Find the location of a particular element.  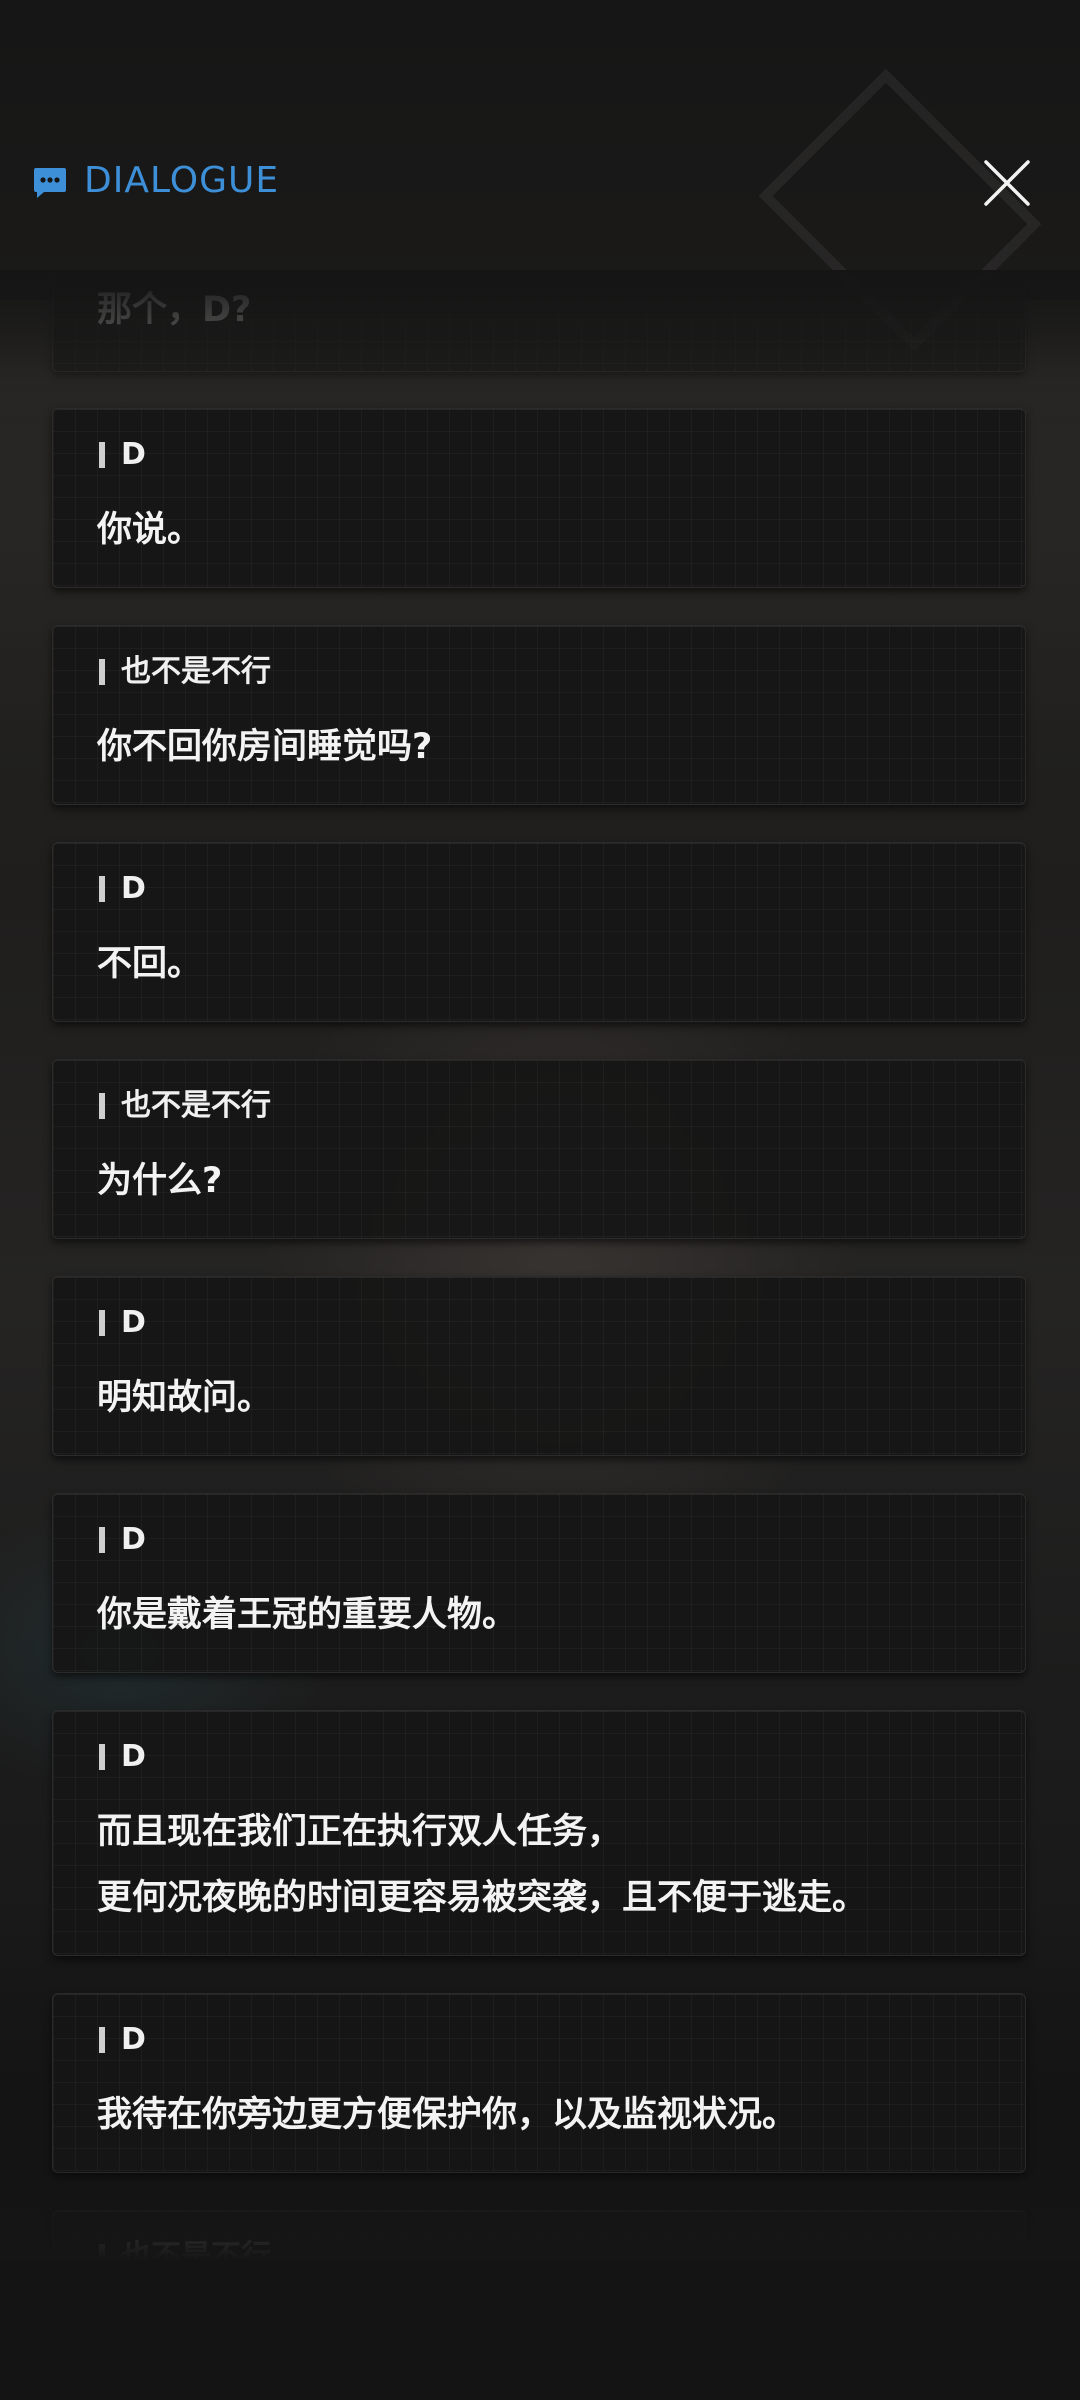

dialogue-card: 也不是不行 你不回你房间睡觉吗? is located at coordinates (539, 715).